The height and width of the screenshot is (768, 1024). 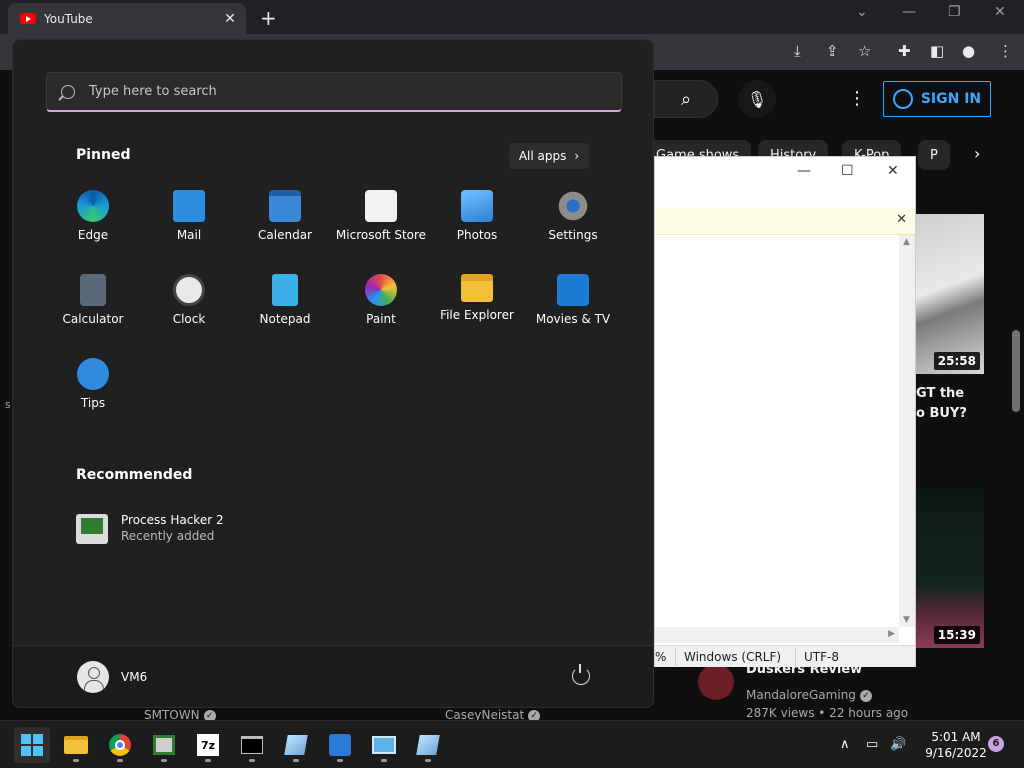 I want to click on taskbar-chrome, so click(x=120, y=745).